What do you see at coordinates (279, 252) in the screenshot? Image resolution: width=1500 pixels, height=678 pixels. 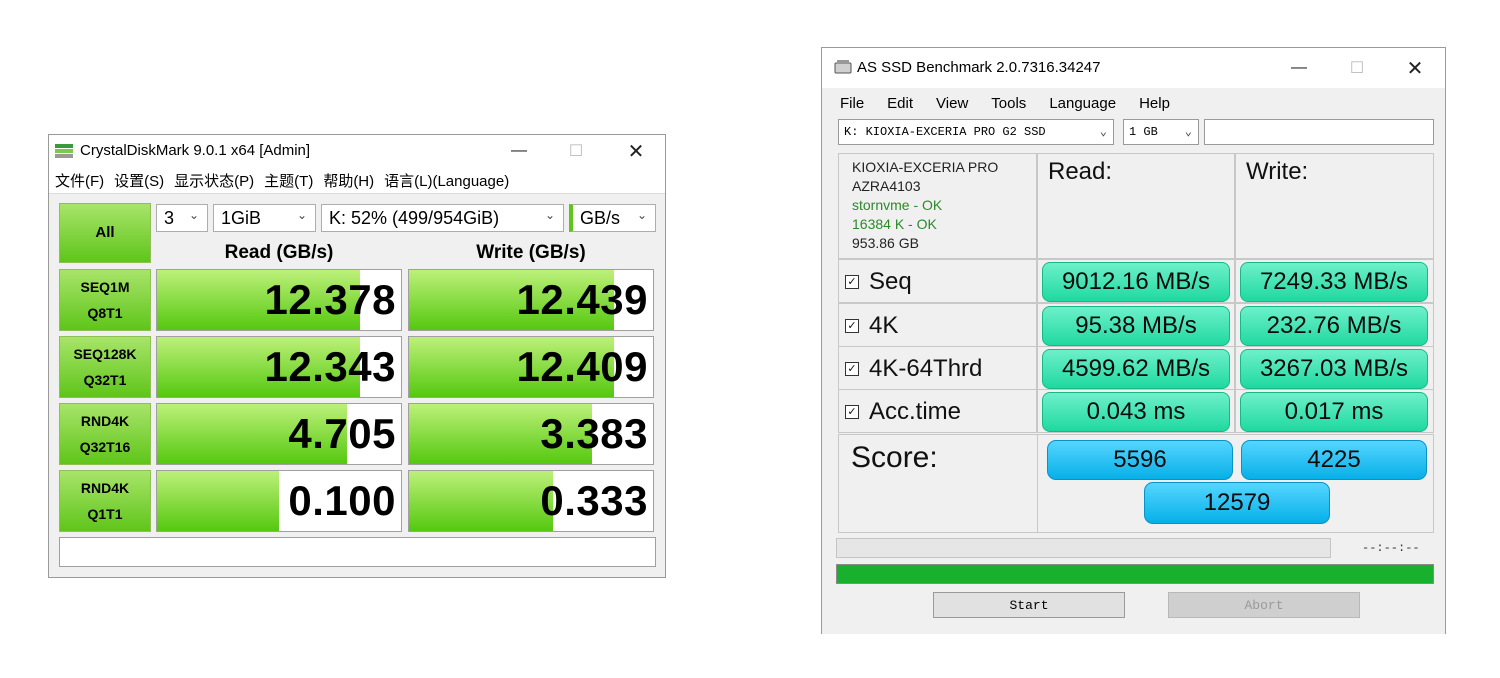 I see `read-header: Read (GB/s)` at bounding box center [279, 252].